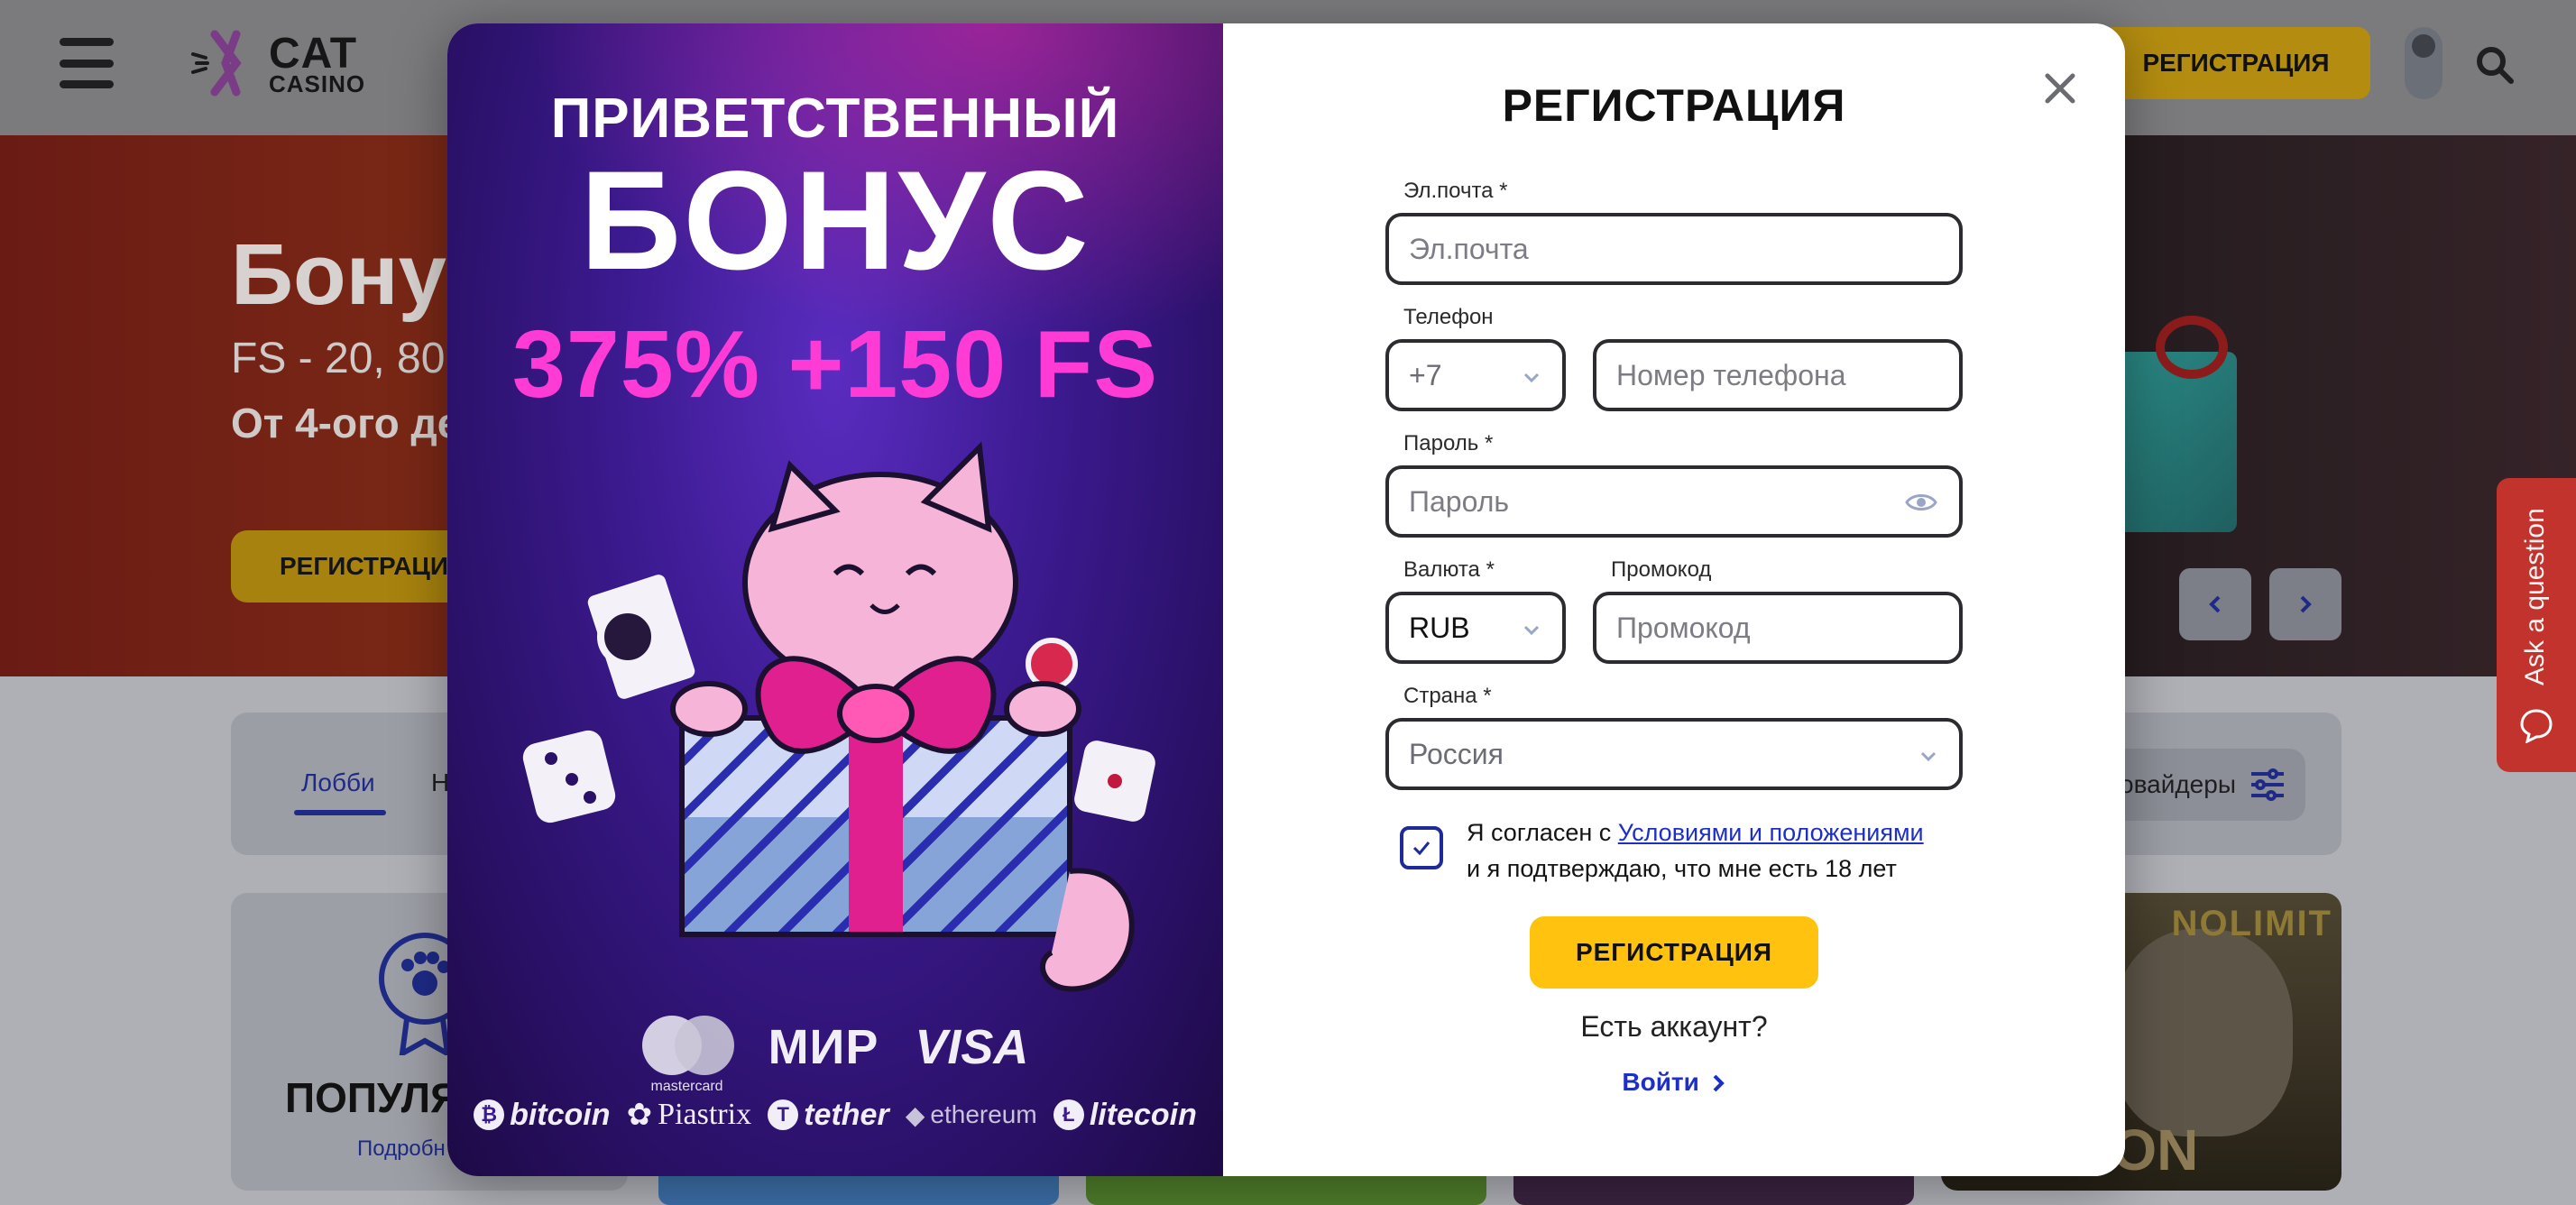 This screenshot has width=2576, height=1205. I want to click on email-placeholder: Эл.почта, so click(1469, 249).